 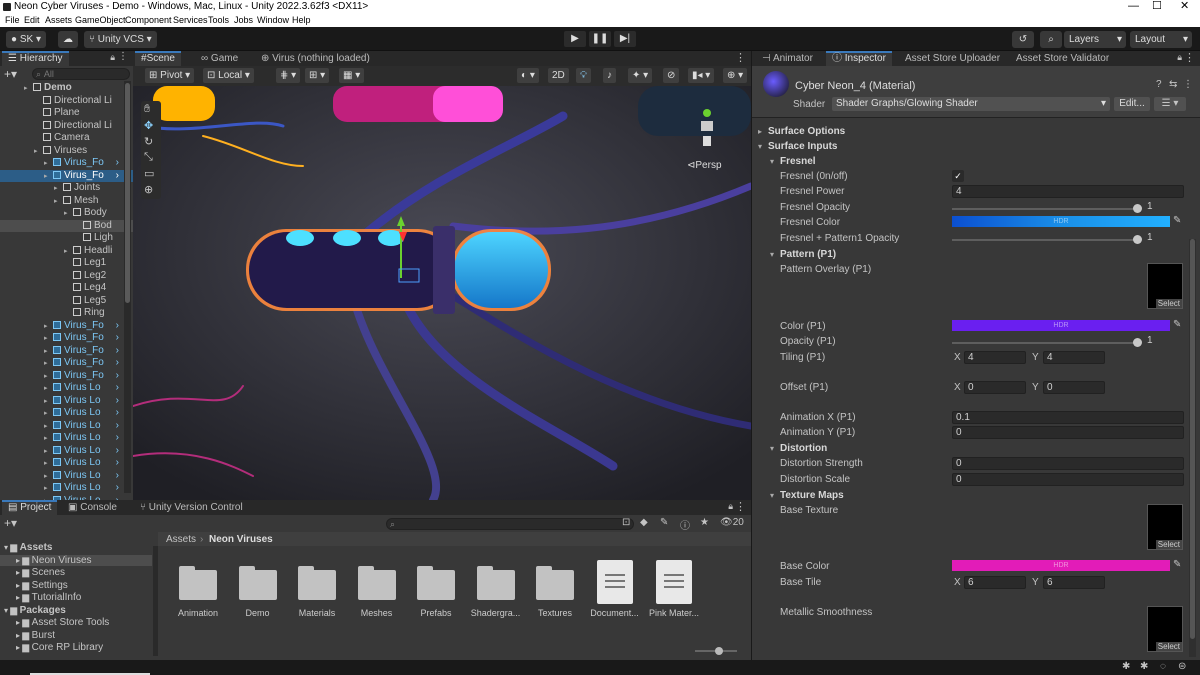 What do you see at coordinates (66, 313) in the screenshot?
I see `hierarchy-row: Ring` at bounding box center [66, 313].